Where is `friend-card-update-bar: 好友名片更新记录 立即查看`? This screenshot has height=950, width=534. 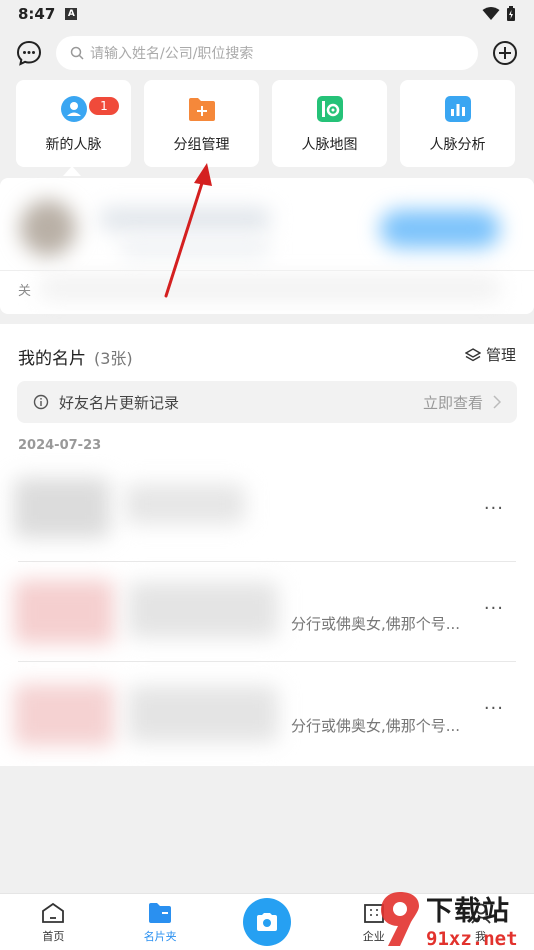
friend-card-update-bar: 好友名片更新记录 立即查看 is located at coordinates (267, 402).